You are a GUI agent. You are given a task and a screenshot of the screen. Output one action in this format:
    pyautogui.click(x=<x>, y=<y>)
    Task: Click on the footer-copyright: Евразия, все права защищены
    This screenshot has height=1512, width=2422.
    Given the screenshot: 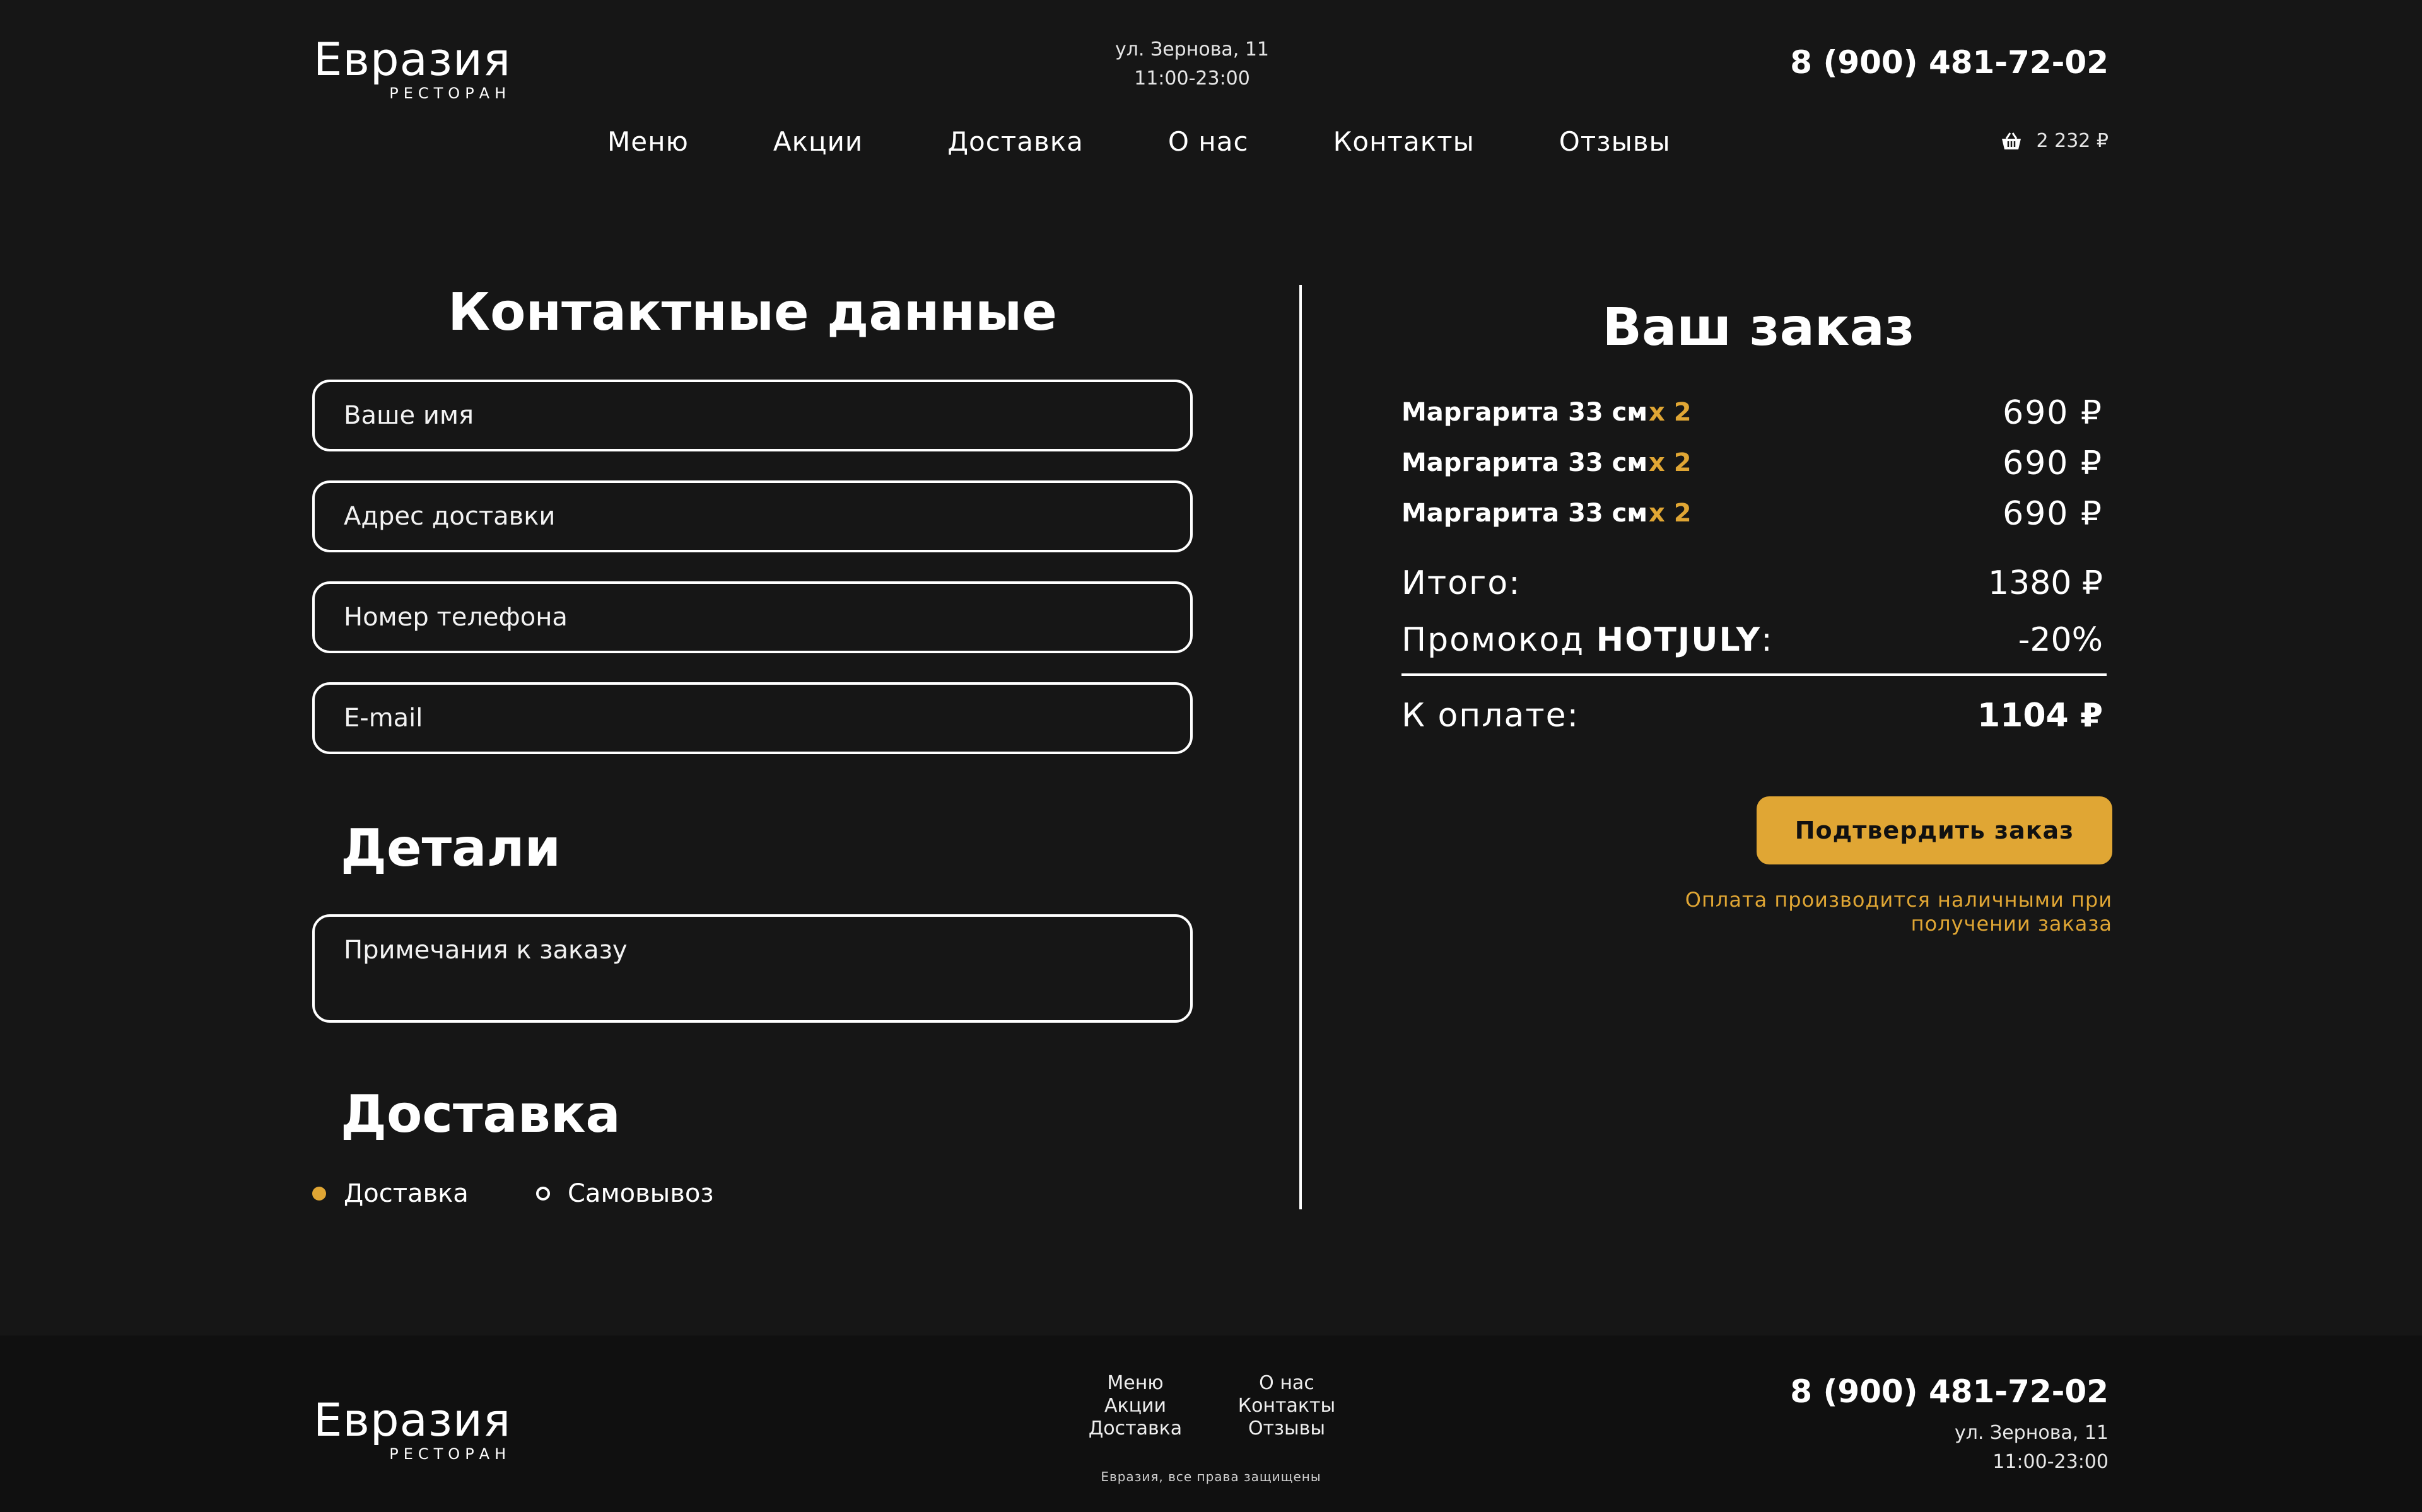 What is the action you would take?
    pyautogui.click(x=1211, y=1477)
    